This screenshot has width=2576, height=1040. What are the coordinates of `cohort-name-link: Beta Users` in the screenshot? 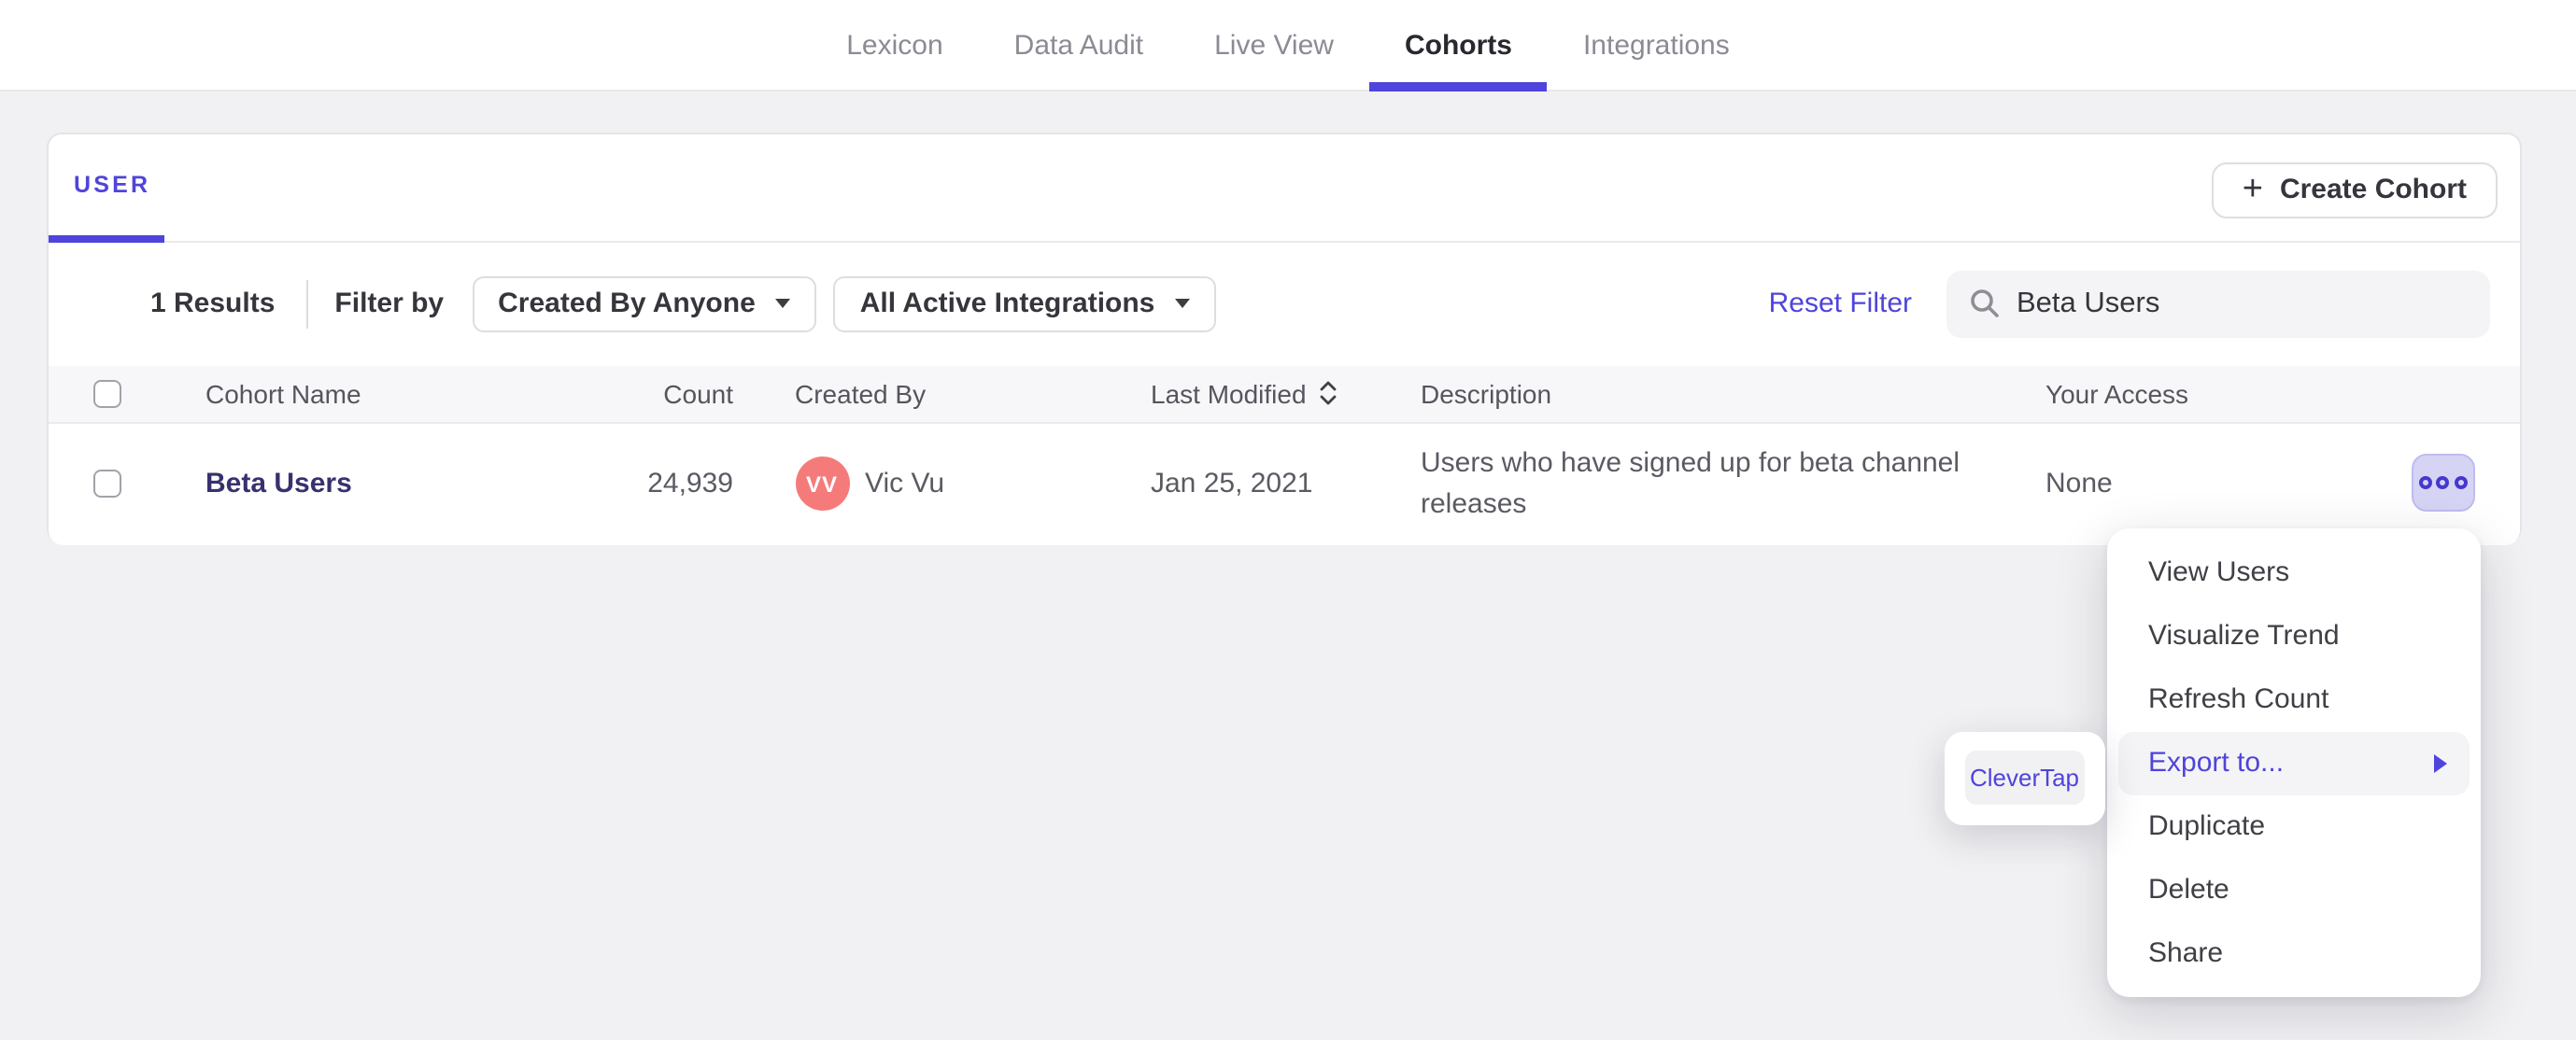 It's located at (278, 485).